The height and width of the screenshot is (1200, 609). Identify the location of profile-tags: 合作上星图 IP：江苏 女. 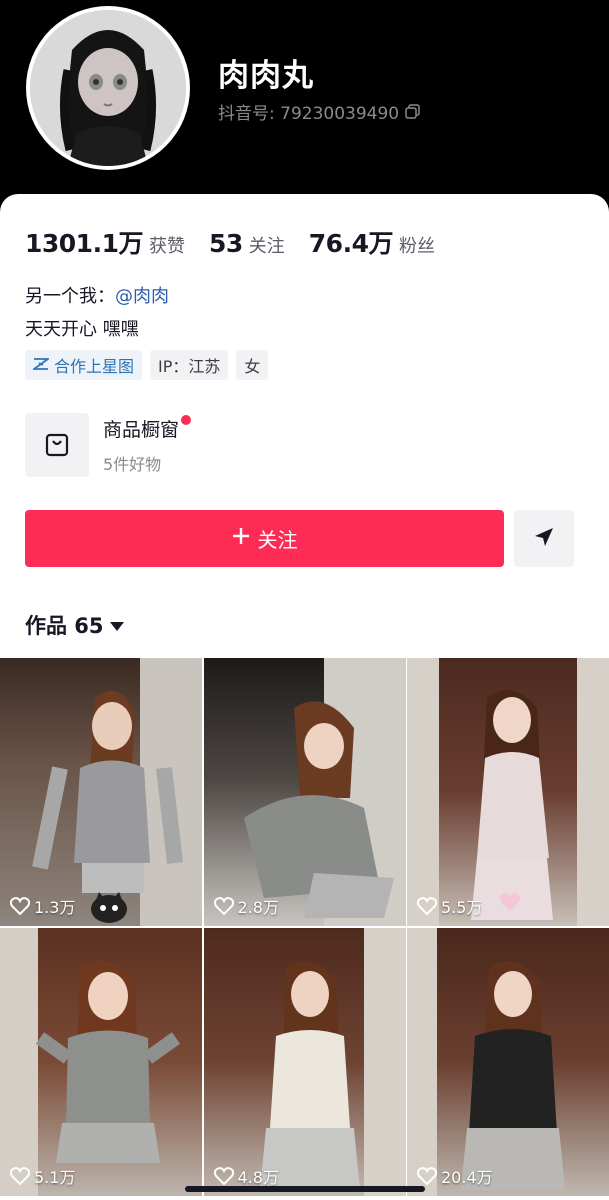
(147, 365).